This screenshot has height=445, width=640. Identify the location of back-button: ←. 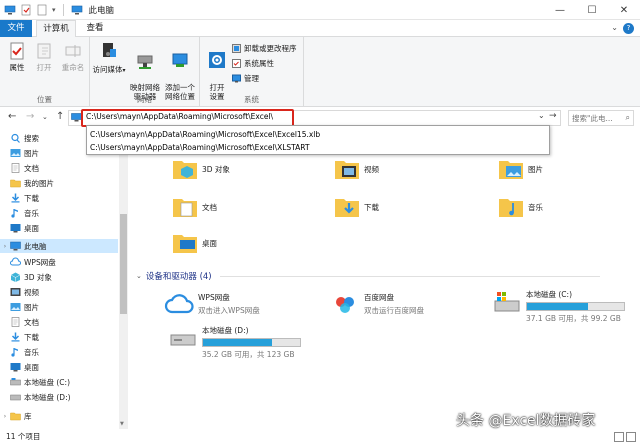
(12, 116).